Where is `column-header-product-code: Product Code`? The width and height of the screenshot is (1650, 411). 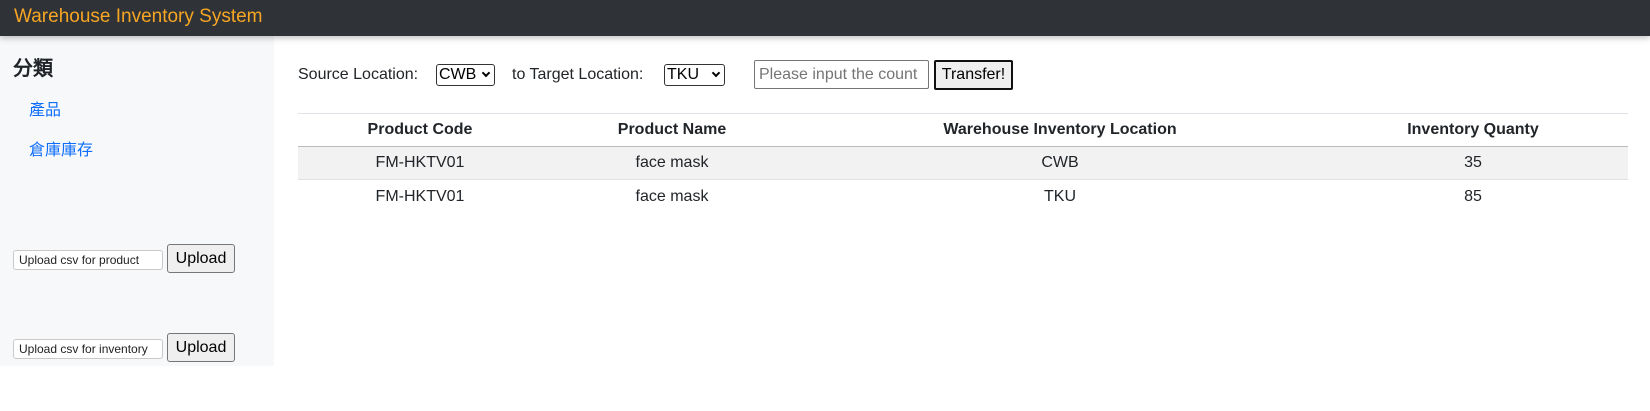 column-header-product-code: Product Code is located at coordinates (420, 129).